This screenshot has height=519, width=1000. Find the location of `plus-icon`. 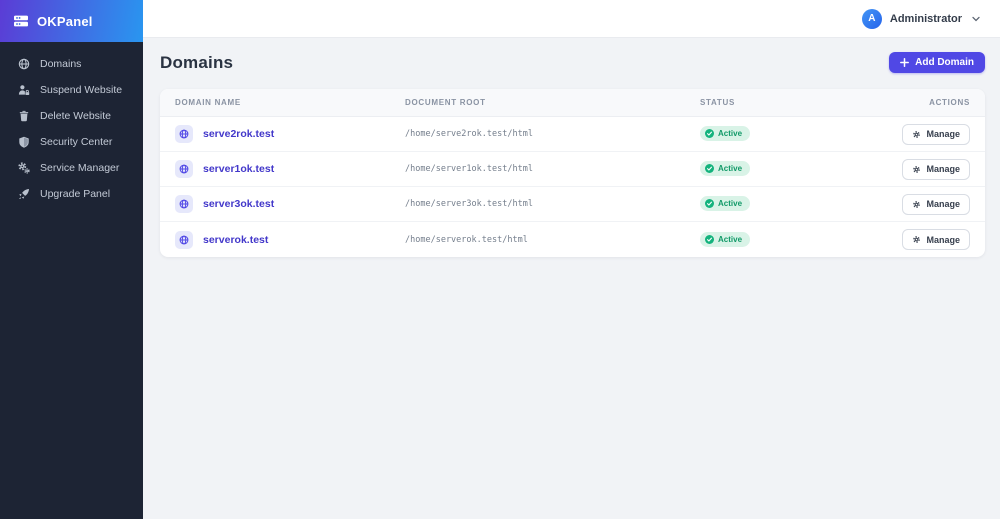

plus-icon is located at coordinates (905, 62).